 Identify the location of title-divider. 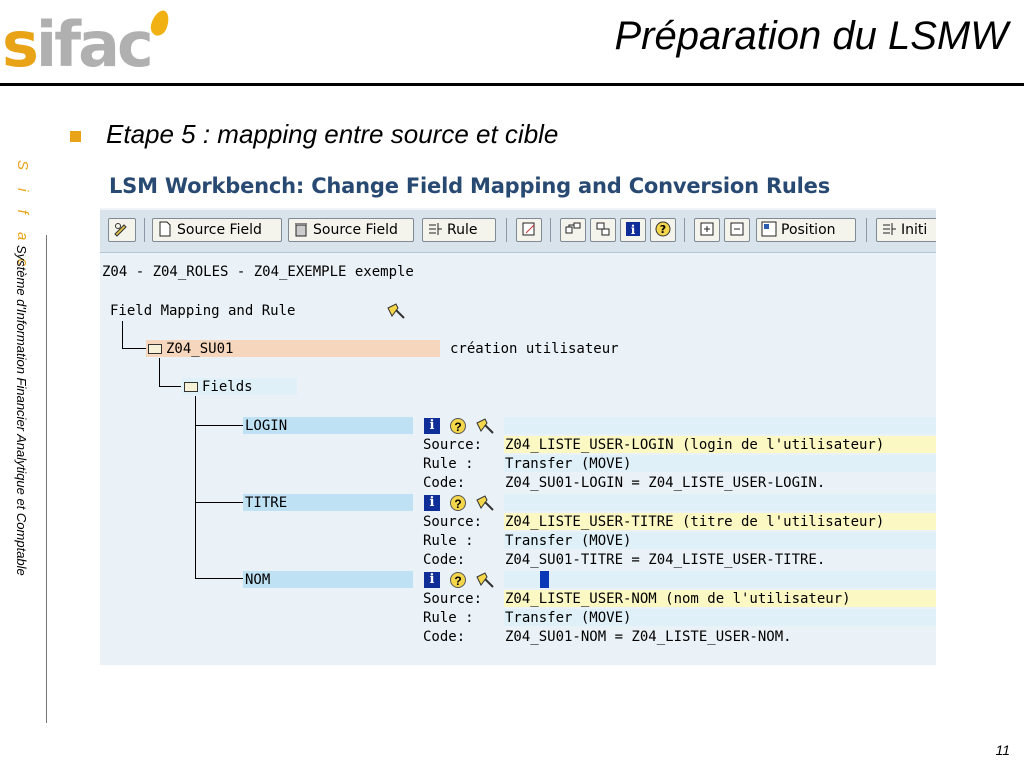
(512, 84).